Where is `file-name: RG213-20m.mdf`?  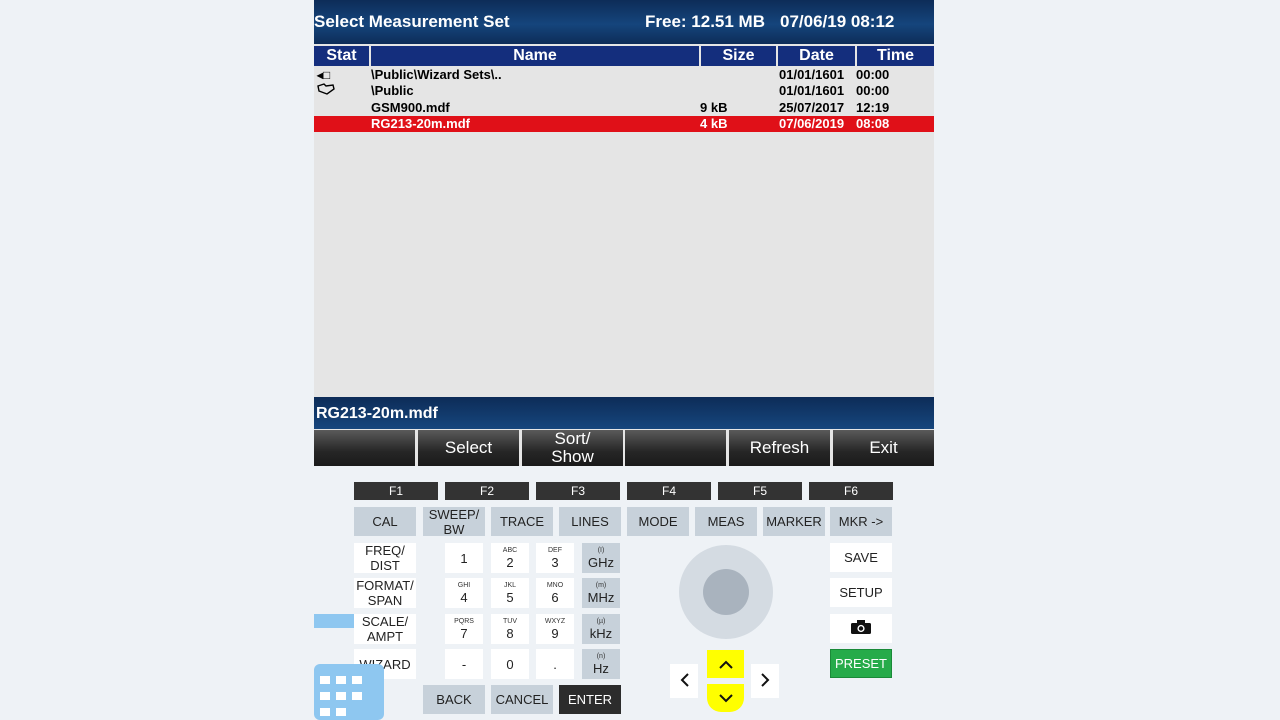
file-name: RG213-20m.mdf is located at coordinates (420, 123).